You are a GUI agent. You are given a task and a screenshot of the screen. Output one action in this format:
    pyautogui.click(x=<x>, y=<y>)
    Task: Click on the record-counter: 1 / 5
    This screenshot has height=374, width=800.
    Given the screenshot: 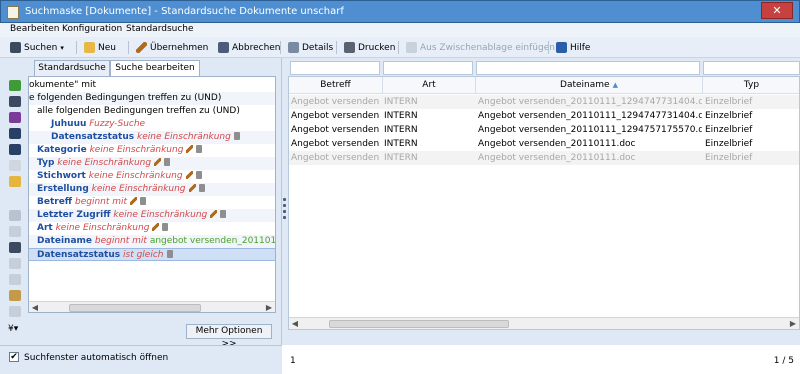 What is the action you would take?
    pyautogui.click(x=783, y=361)
    